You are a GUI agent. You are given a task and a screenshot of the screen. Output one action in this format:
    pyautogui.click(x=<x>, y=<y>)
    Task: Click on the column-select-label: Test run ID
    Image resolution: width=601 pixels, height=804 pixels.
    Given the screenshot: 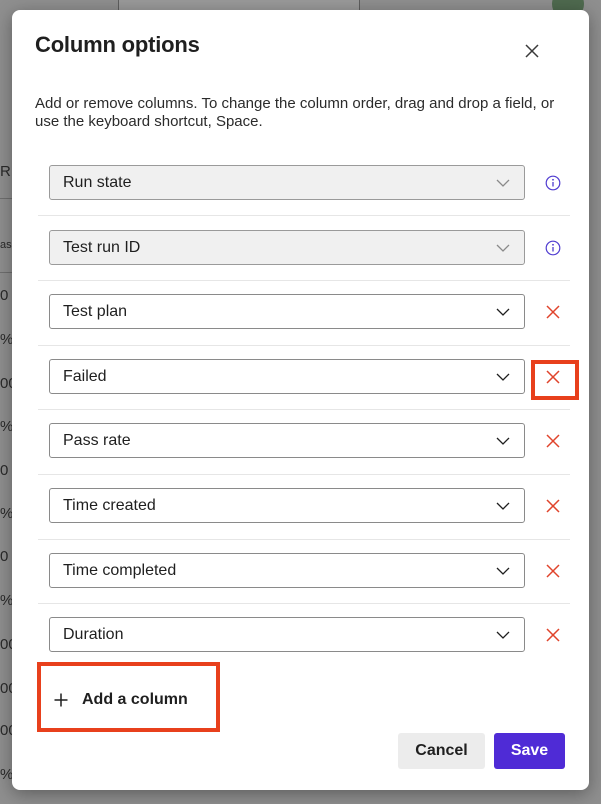 What is the action you would take?
    pyautogui.click(x=102, y=247)
    